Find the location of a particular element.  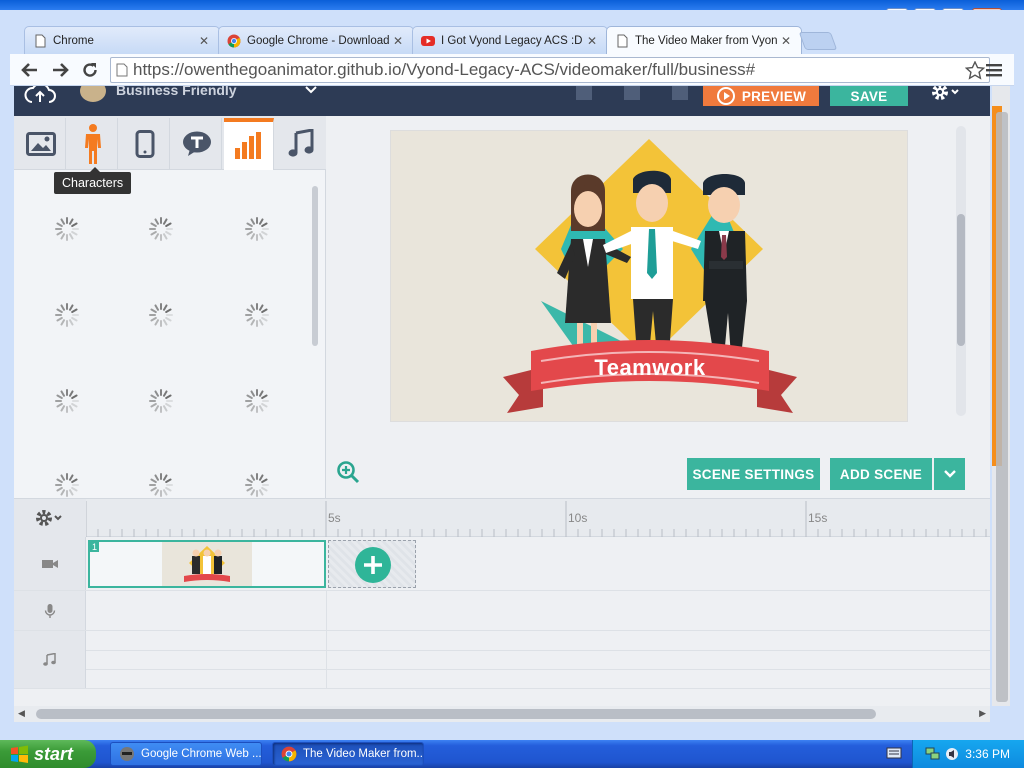

tab-image is located at coordinates (41, 144).